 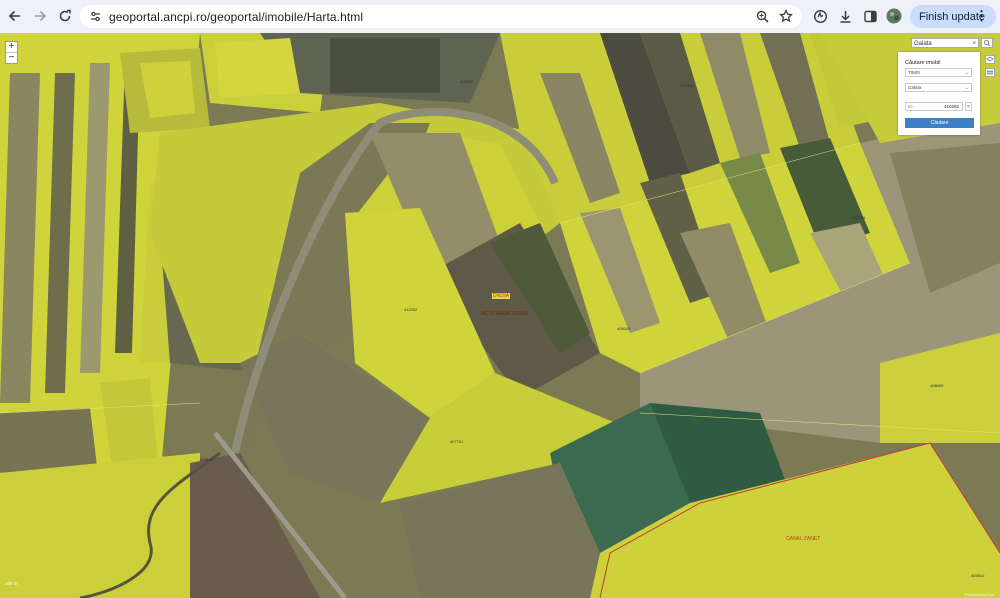 What do you see at coordinates (505, 314) in the screenshot?
I see `street-label: AC STRADA TEDOR` at bounding box center [505, 314].